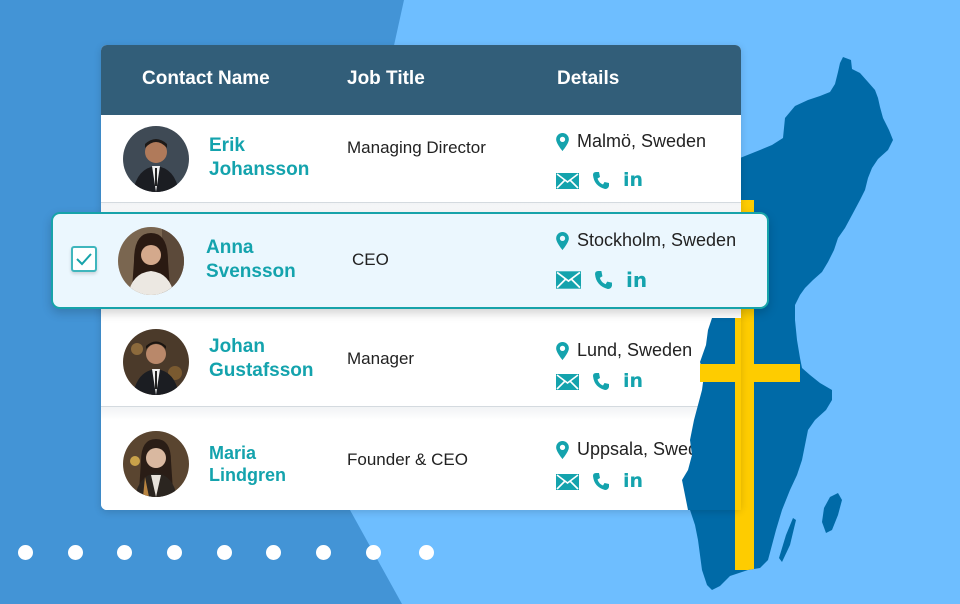  I want to click on contact-name: Johan Gustafsson, so click(261, 359).